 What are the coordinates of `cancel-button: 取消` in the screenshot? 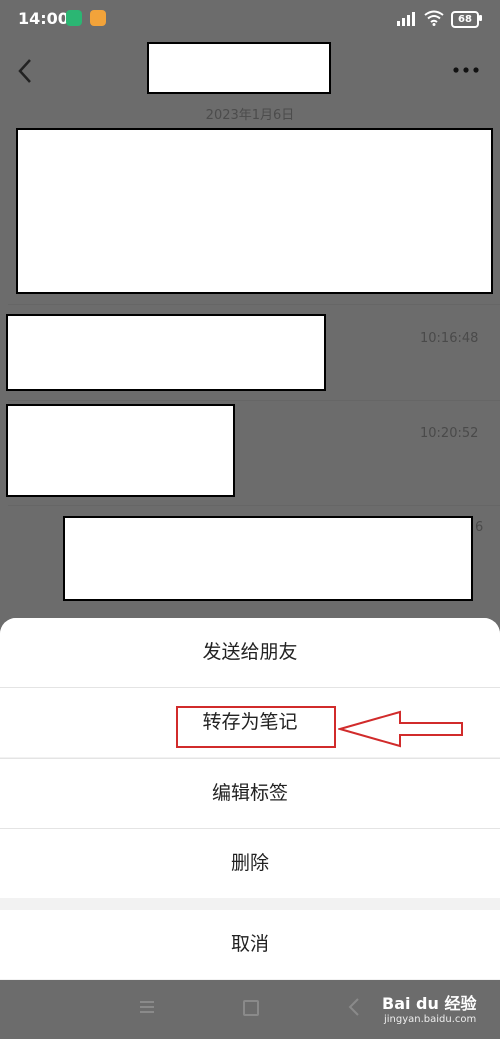 It's located at (250, 944).